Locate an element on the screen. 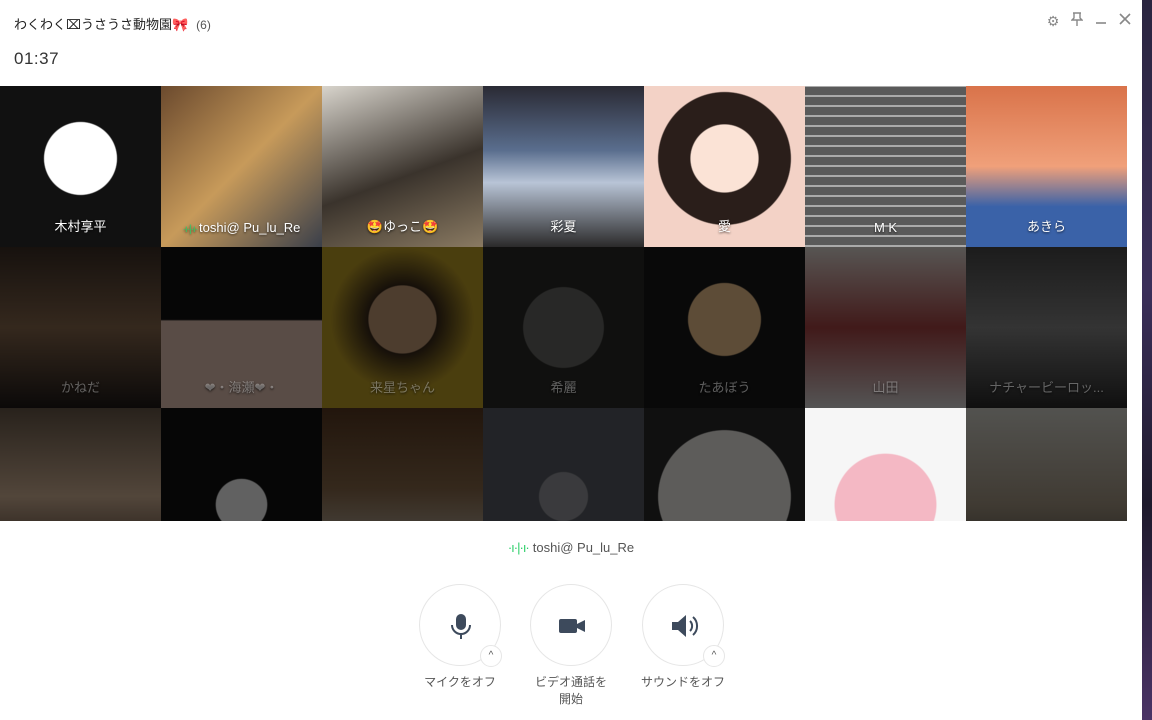  participant-name: 愛 is located at coordinates (724, 225).